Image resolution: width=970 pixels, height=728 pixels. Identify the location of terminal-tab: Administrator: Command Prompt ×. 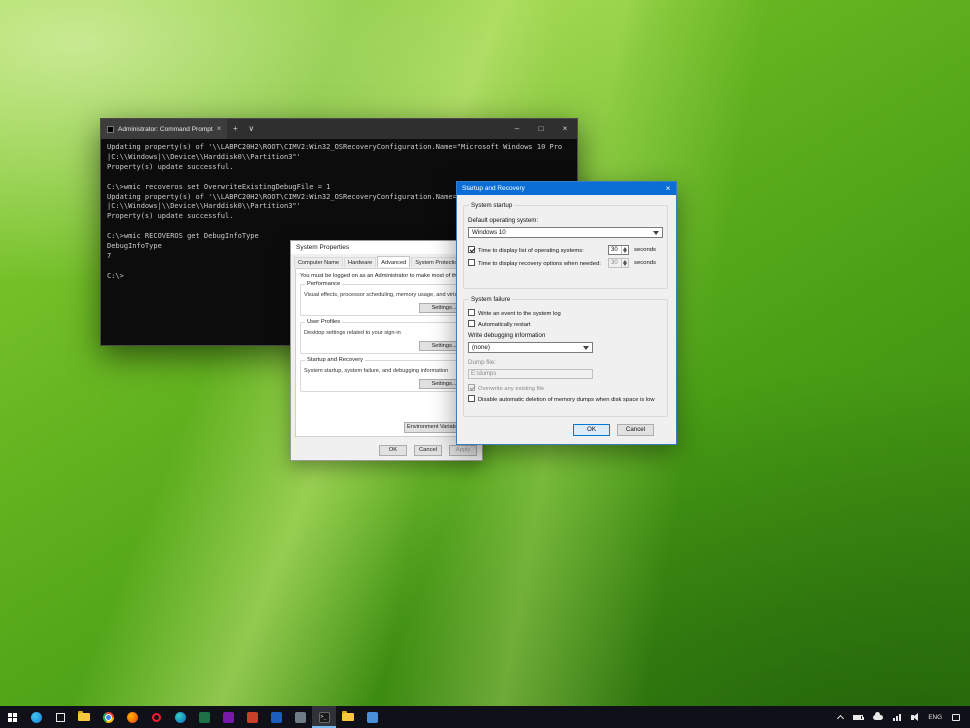
(164, 129).